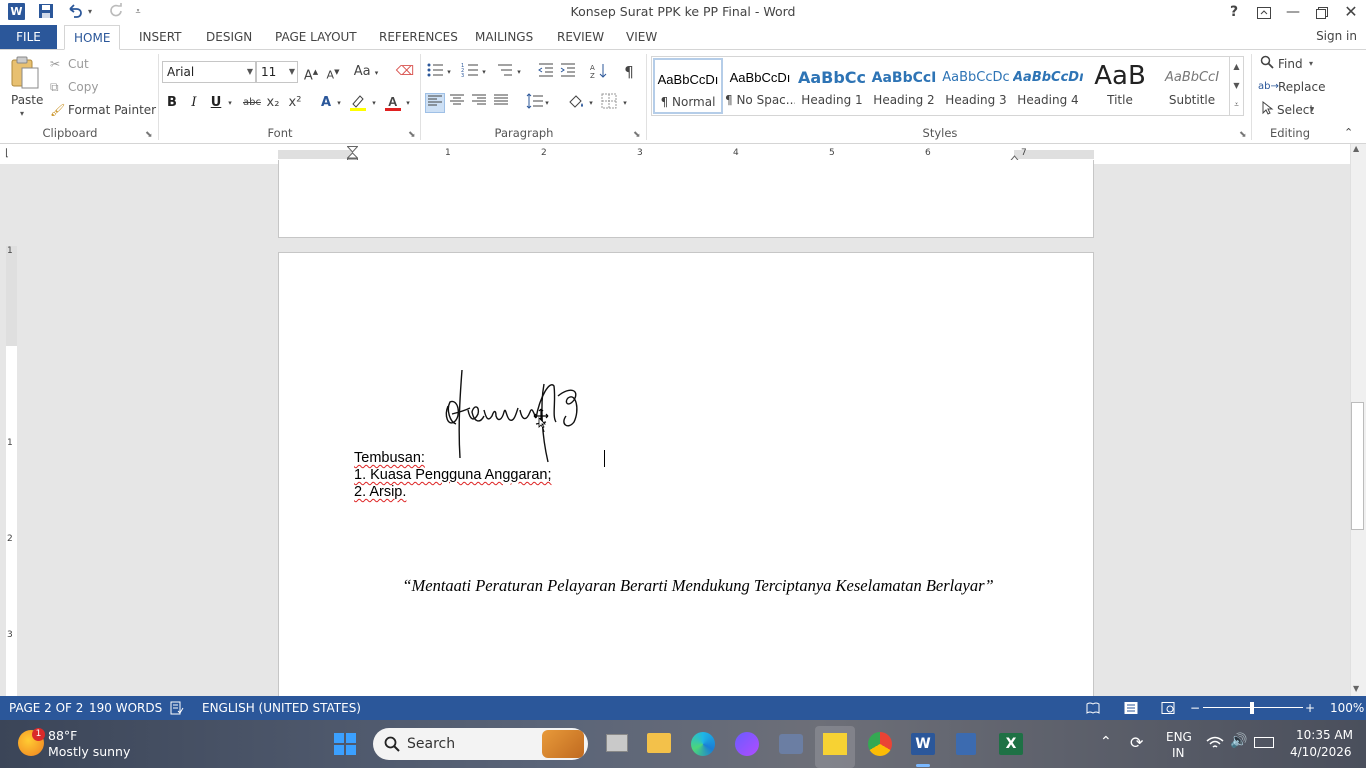 This screenshot has height=768, width=1366. I want to click on subscript-button: x₂, so click(273, 103).